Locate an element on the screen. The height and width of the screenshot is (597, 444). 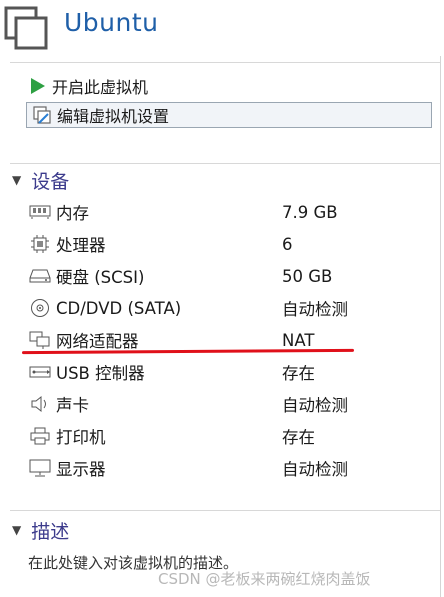
edit-vm-settings-label: 编辑虚拟机设置 is located at coordinates (113, 116).